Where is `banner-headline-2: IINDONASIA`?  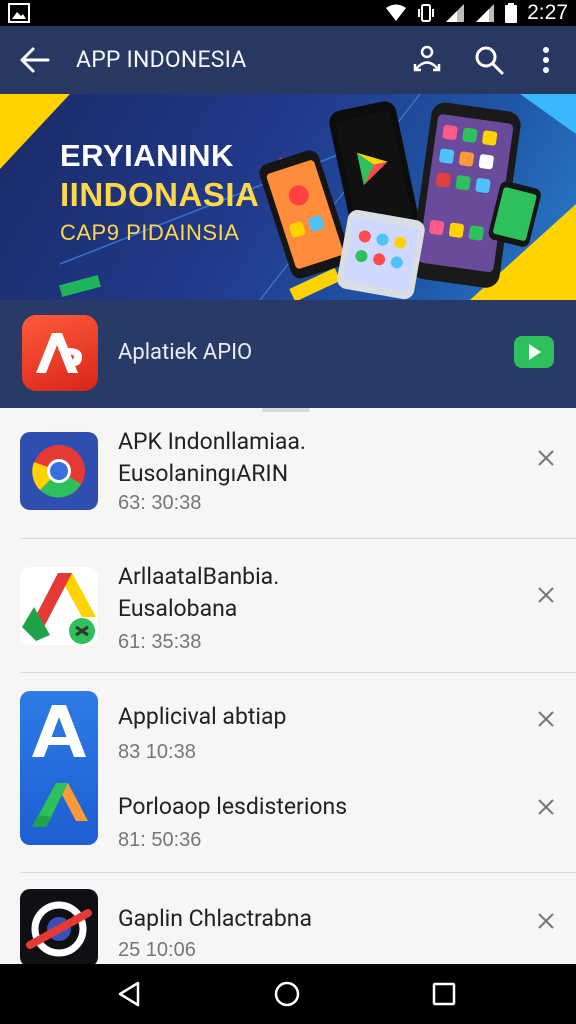
banner-headline-2: IINDONASIA is located at coordinates (160, 194).